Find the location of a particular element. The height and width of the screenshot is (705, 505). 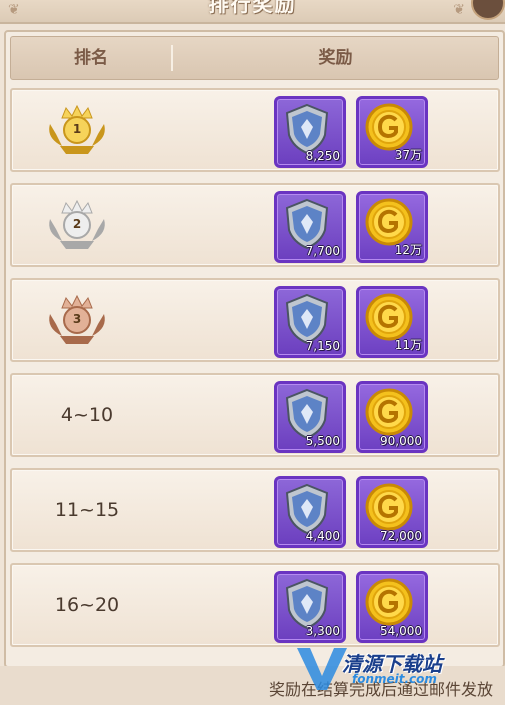

close-button is located at coordinates (488, 10).